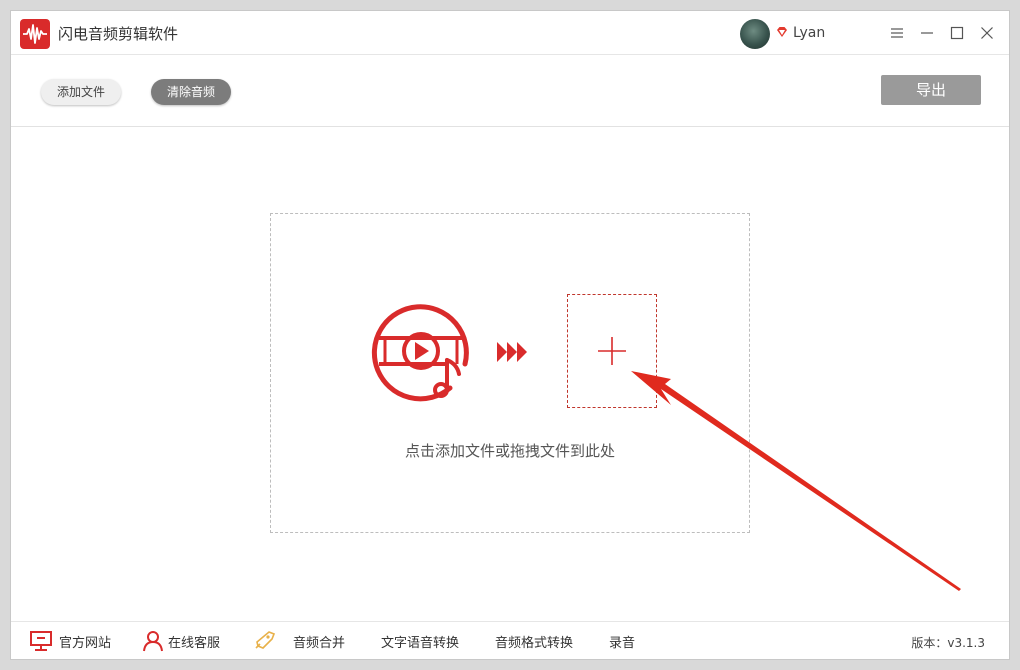 This screenshot has height=670, width=1020. Describe the element at coordinates (41, 641) in the screenshot. I see `monitor-icon` at that location.